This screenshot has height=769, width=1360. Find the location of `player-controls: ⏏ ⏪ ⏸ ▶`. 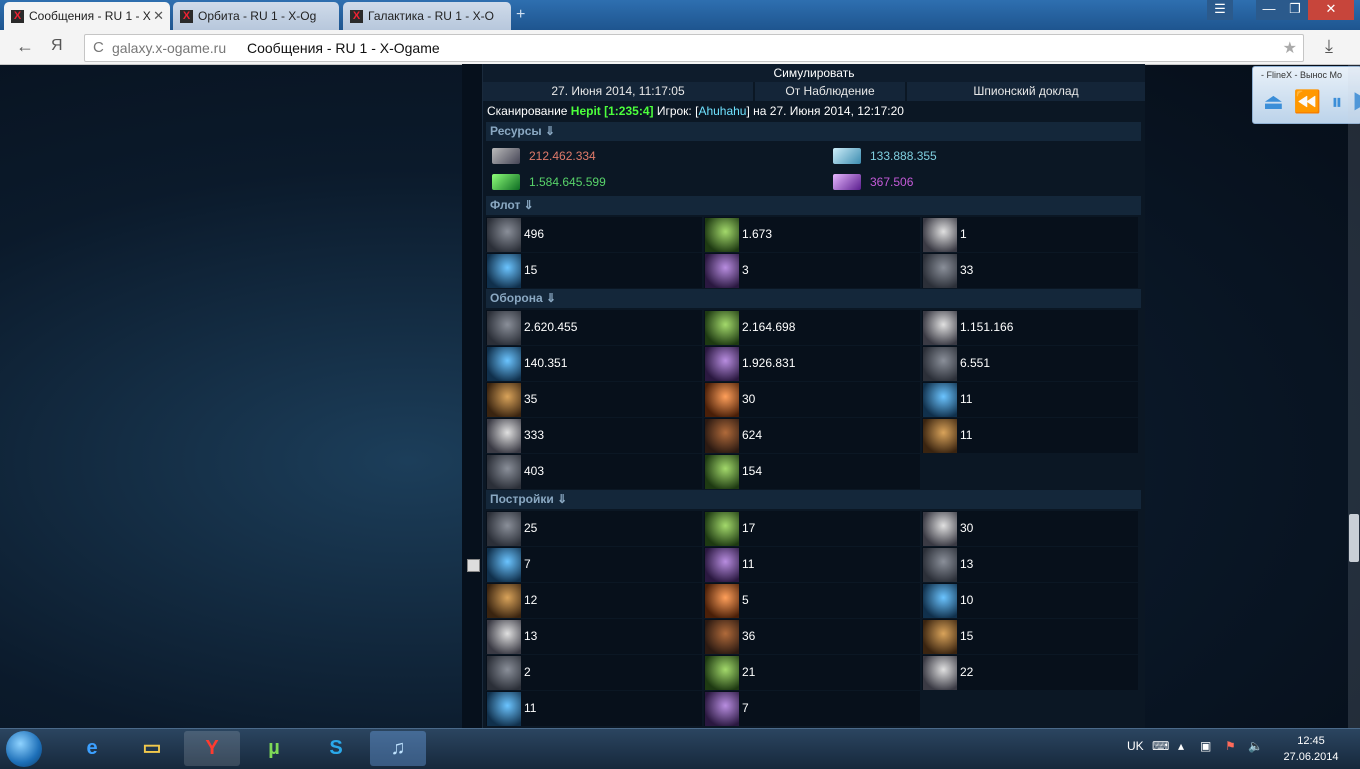

player-controls: ⏏ ⏪ ⏸ ▶ is located at coordinates (1311, 102).